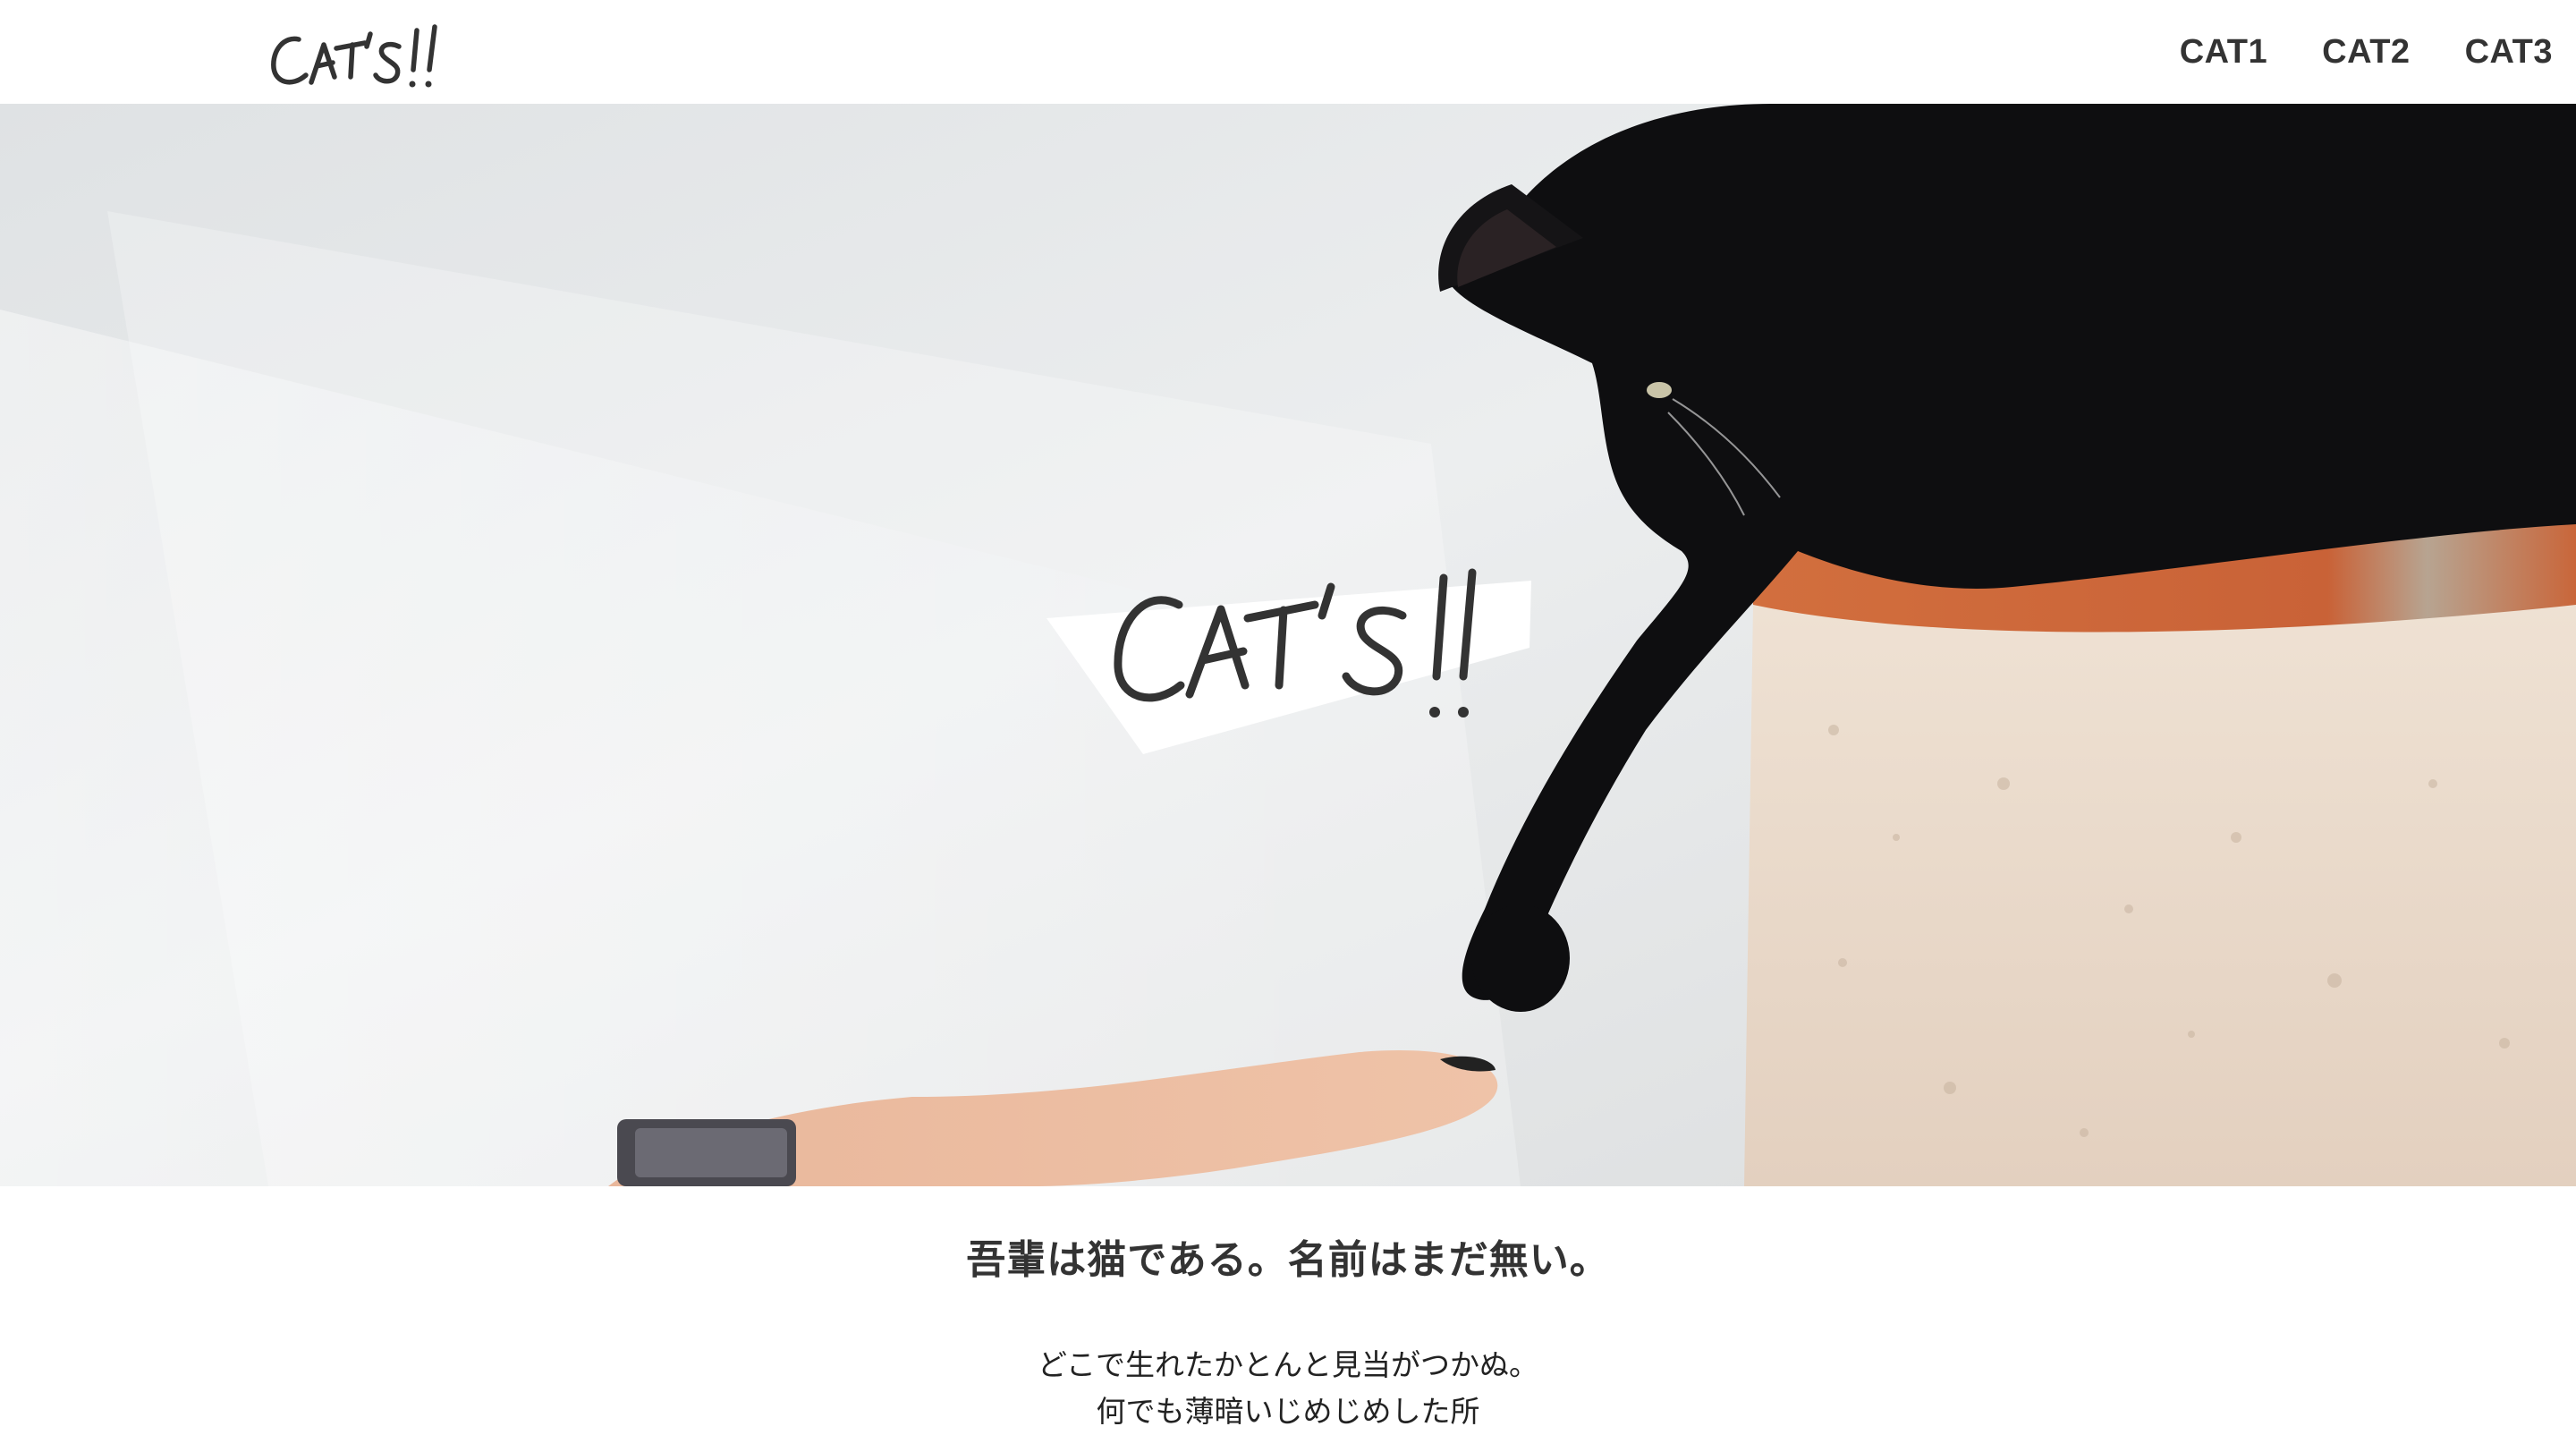  I want to click on main-nav: CAT1 CAT2 CAT3, so click(2366, 52).